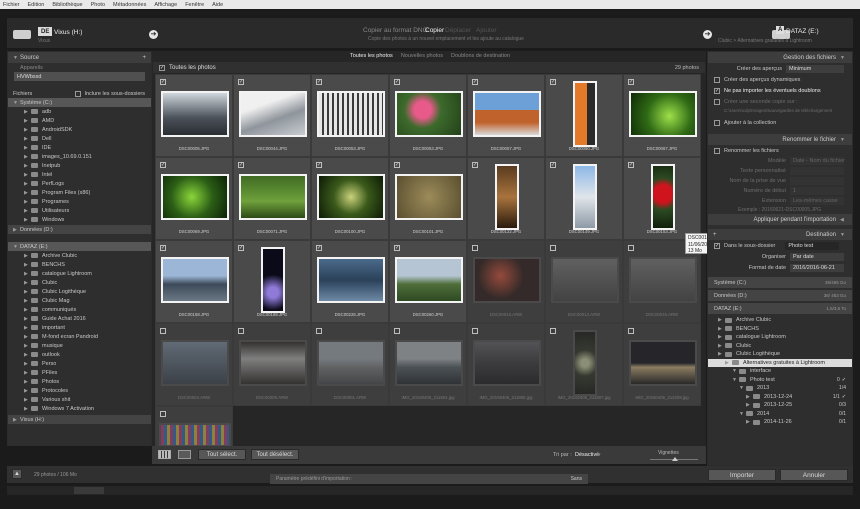  Describe the element at coordinates (780, 388) in the screenshot. I see `dest-folder-item: ▼ 2013 1/4` at that location.